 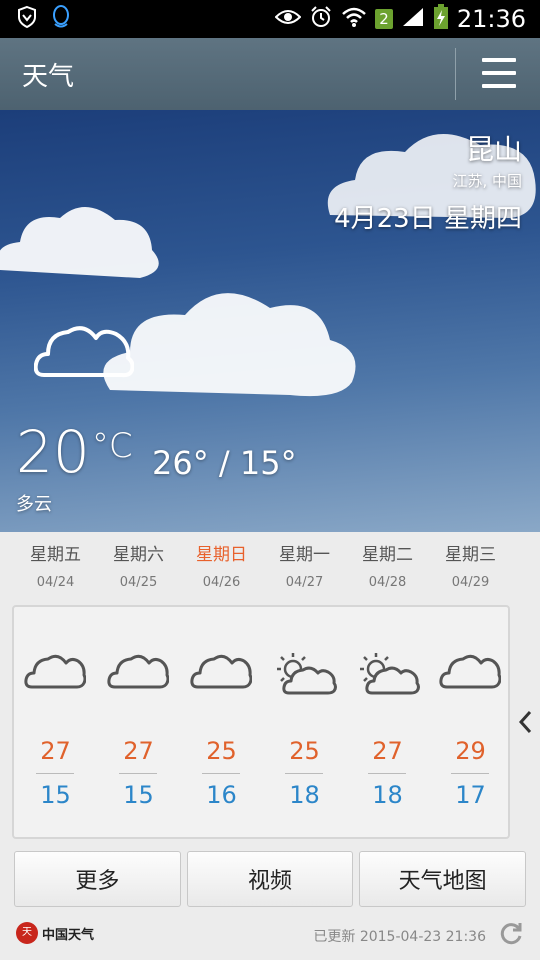 I want to click on weather-map-button: 天气地图, so click(x=443, y=879).